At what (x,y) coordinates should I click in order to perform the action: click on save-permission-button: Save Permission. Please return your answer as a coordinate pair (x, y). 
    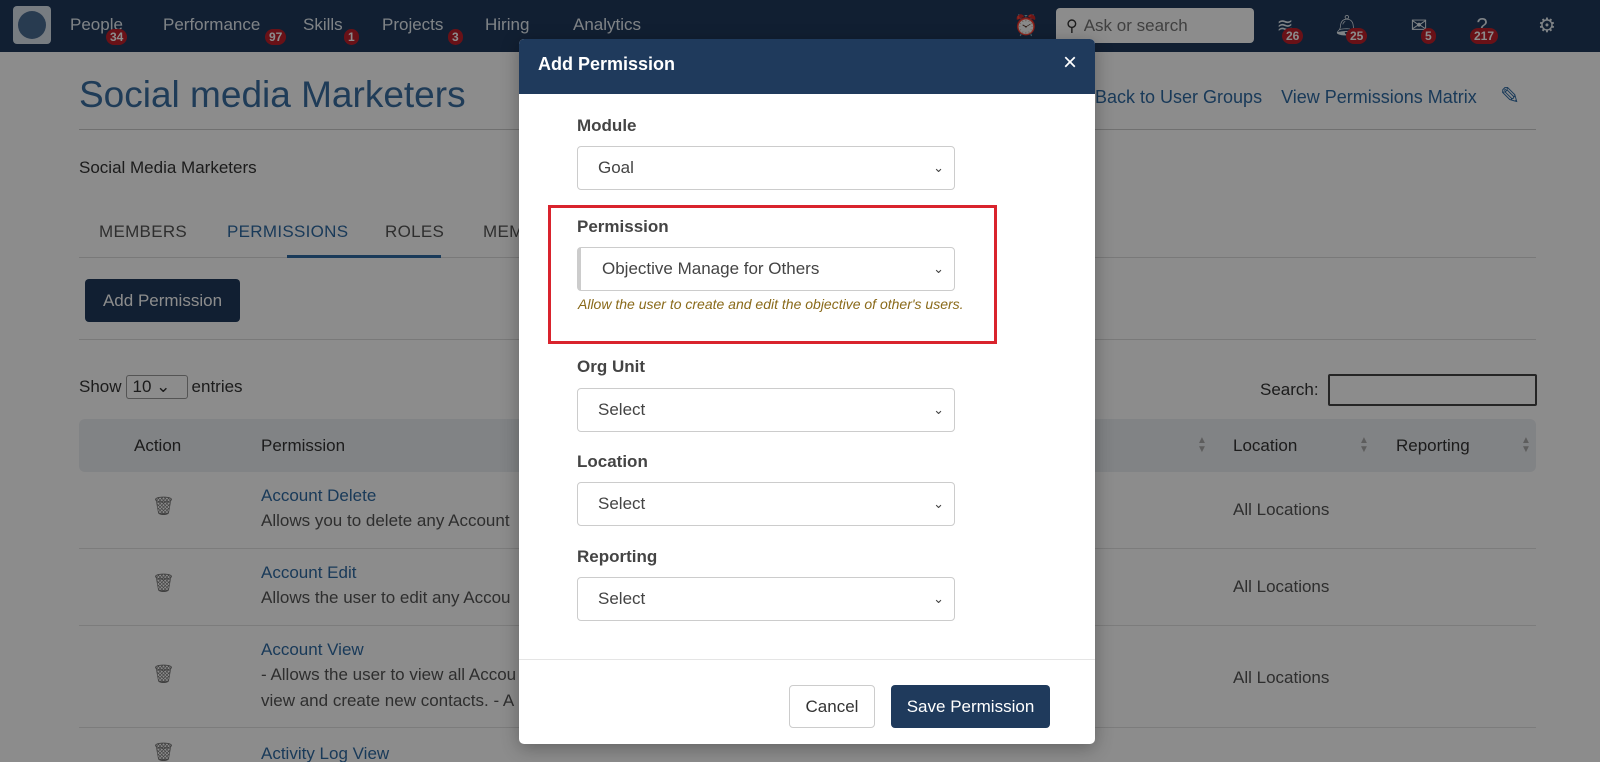
    Looking at the image, I should click on (970, 706).